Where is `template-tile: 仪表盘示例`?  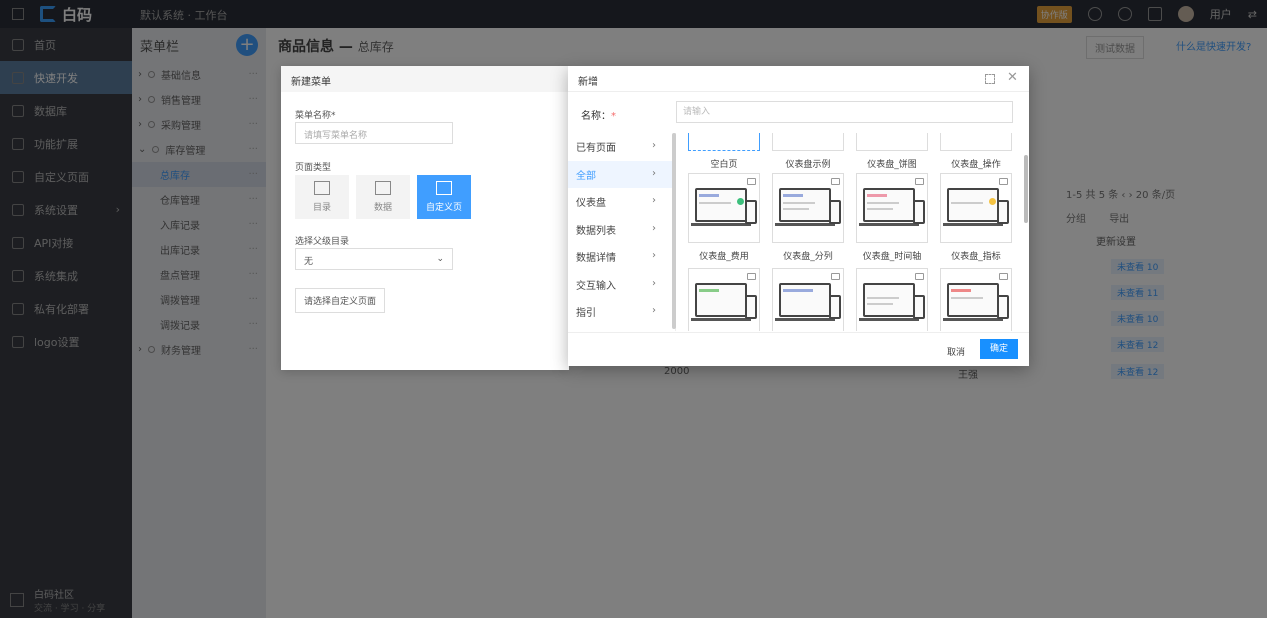 template-tile: 仪表盘示例 is located at coordinates (808, 151).